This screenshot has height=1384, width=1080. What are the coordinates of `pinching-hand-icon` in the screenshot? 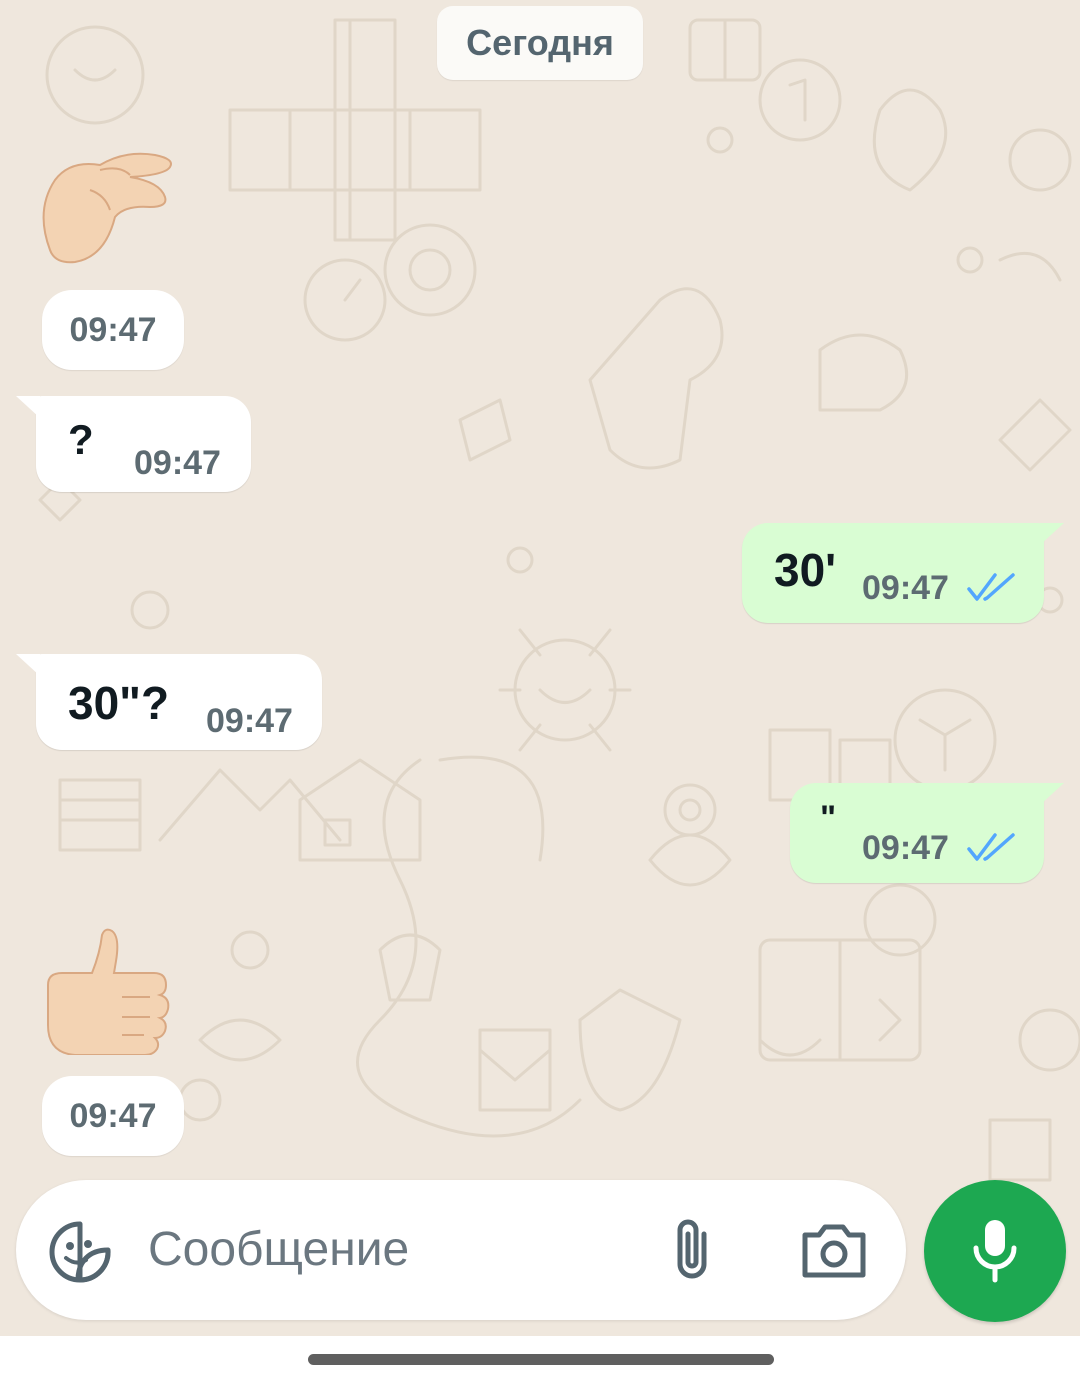 It's located at (107, 208).